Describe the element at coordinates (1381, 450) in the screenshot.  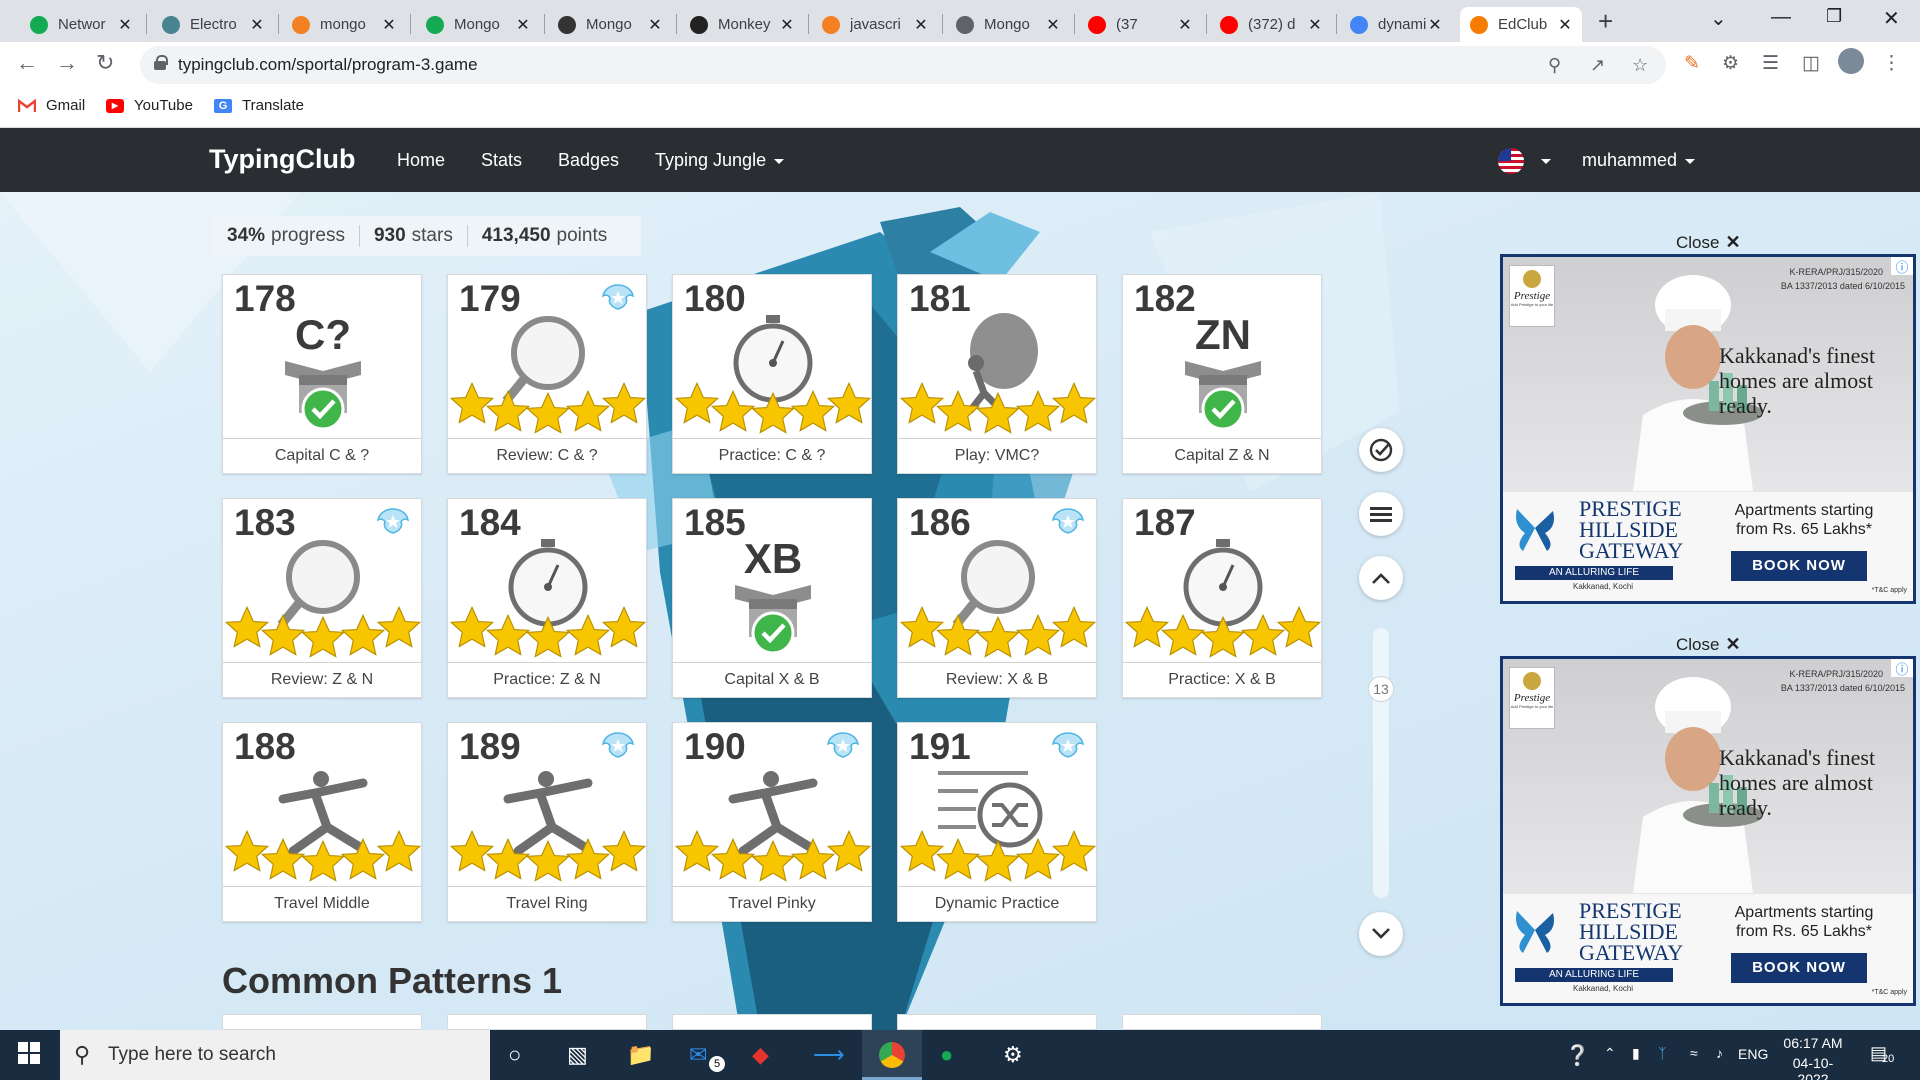
I see `completed-filter-button` at that location.